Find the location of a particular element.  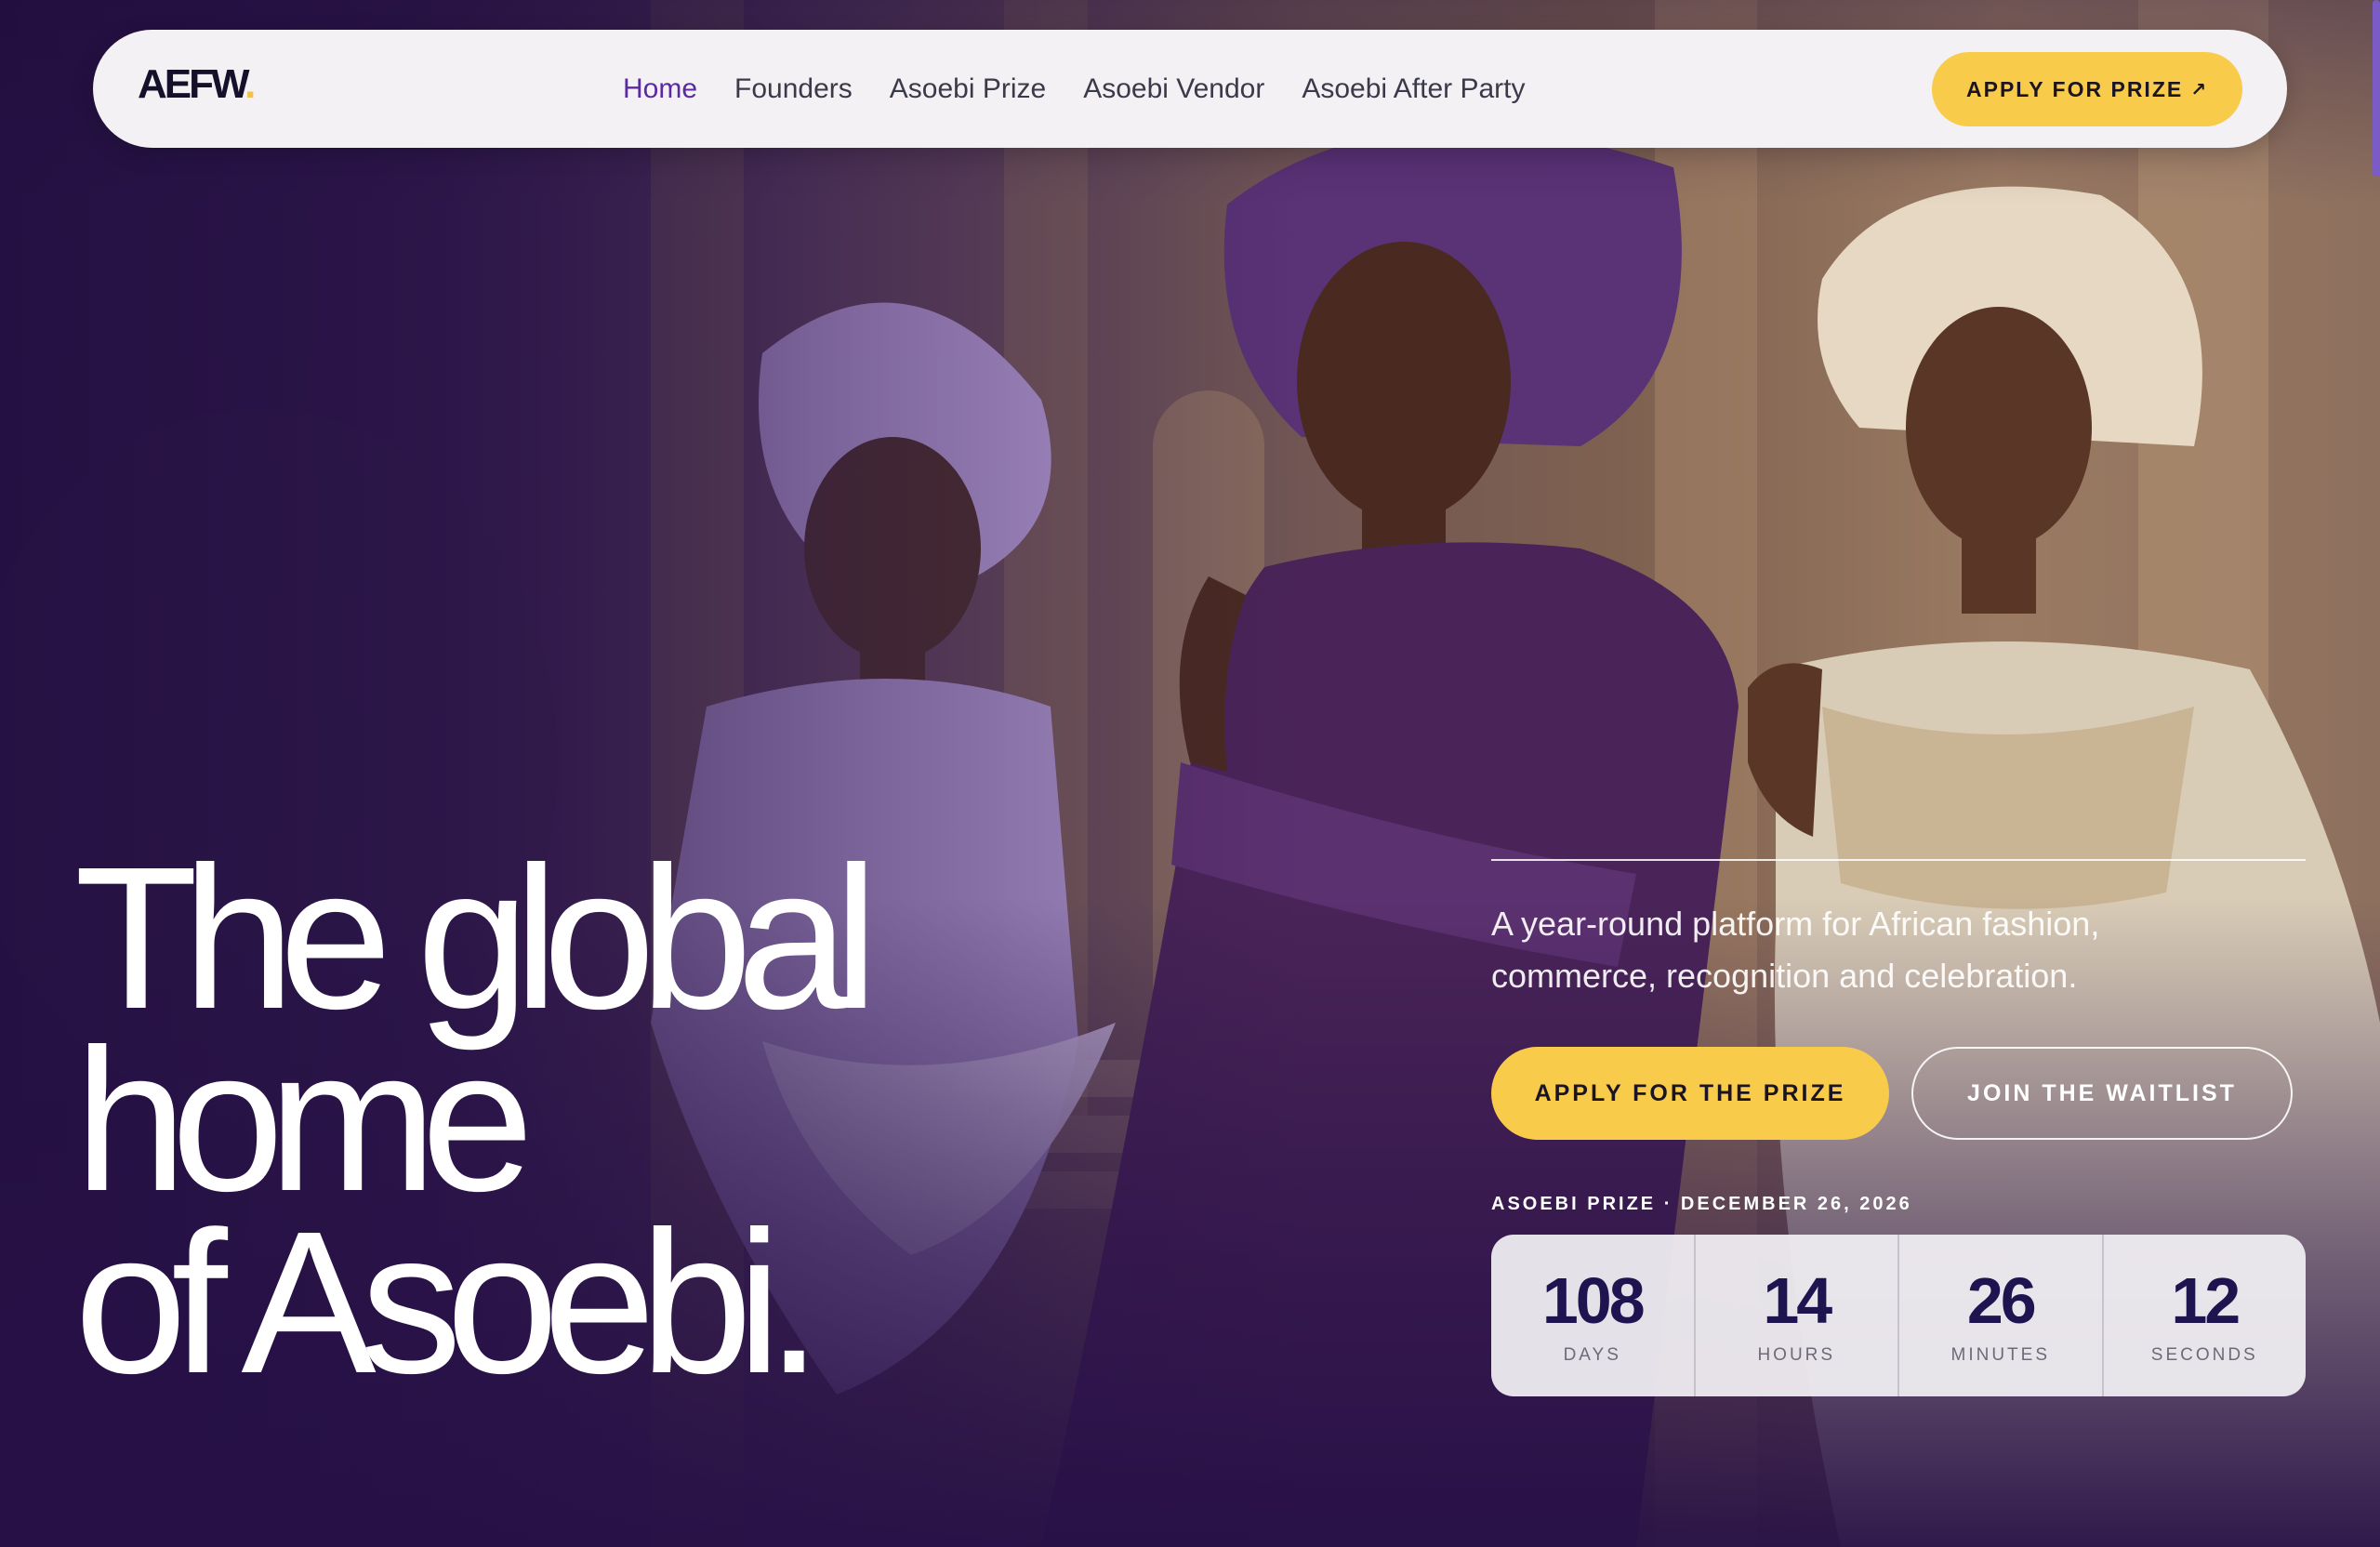

nav-link-founders: Founders is located at coordinates (793, 89).